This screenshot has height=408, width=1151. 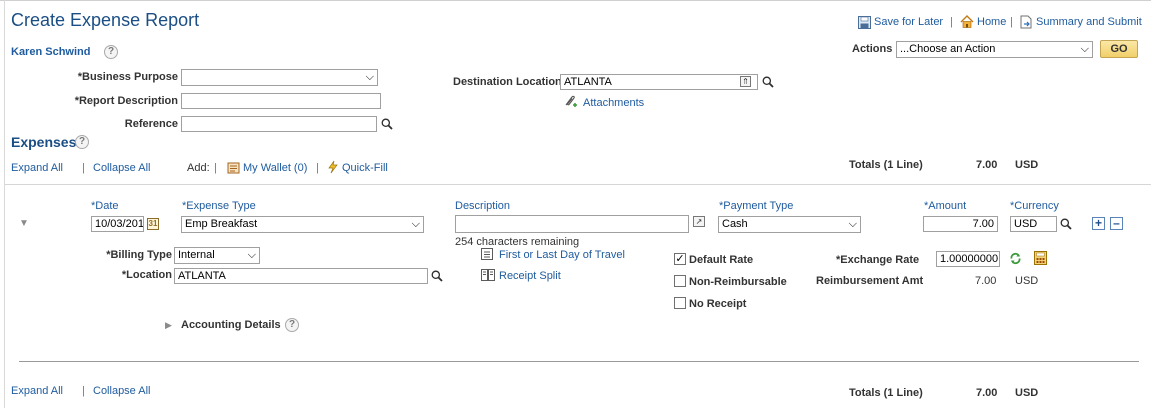 I want to click on user-name: Karen Schwind, so click(x=51, y=52).